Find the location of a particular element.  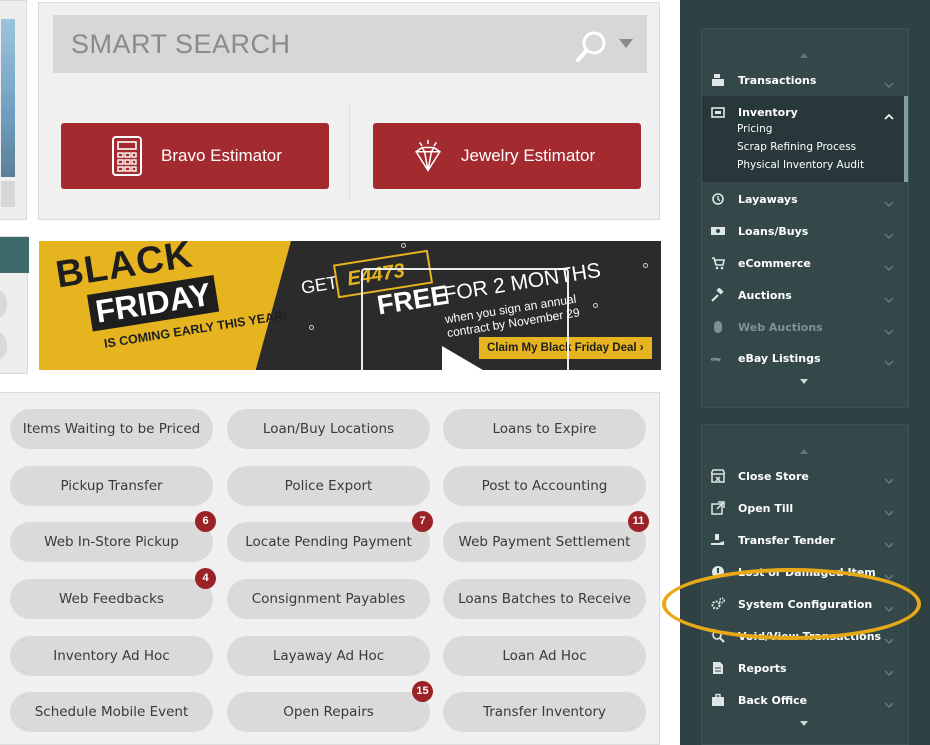

quick-link-button: Loan Ad Hoc is located at coordinates (544, 656).